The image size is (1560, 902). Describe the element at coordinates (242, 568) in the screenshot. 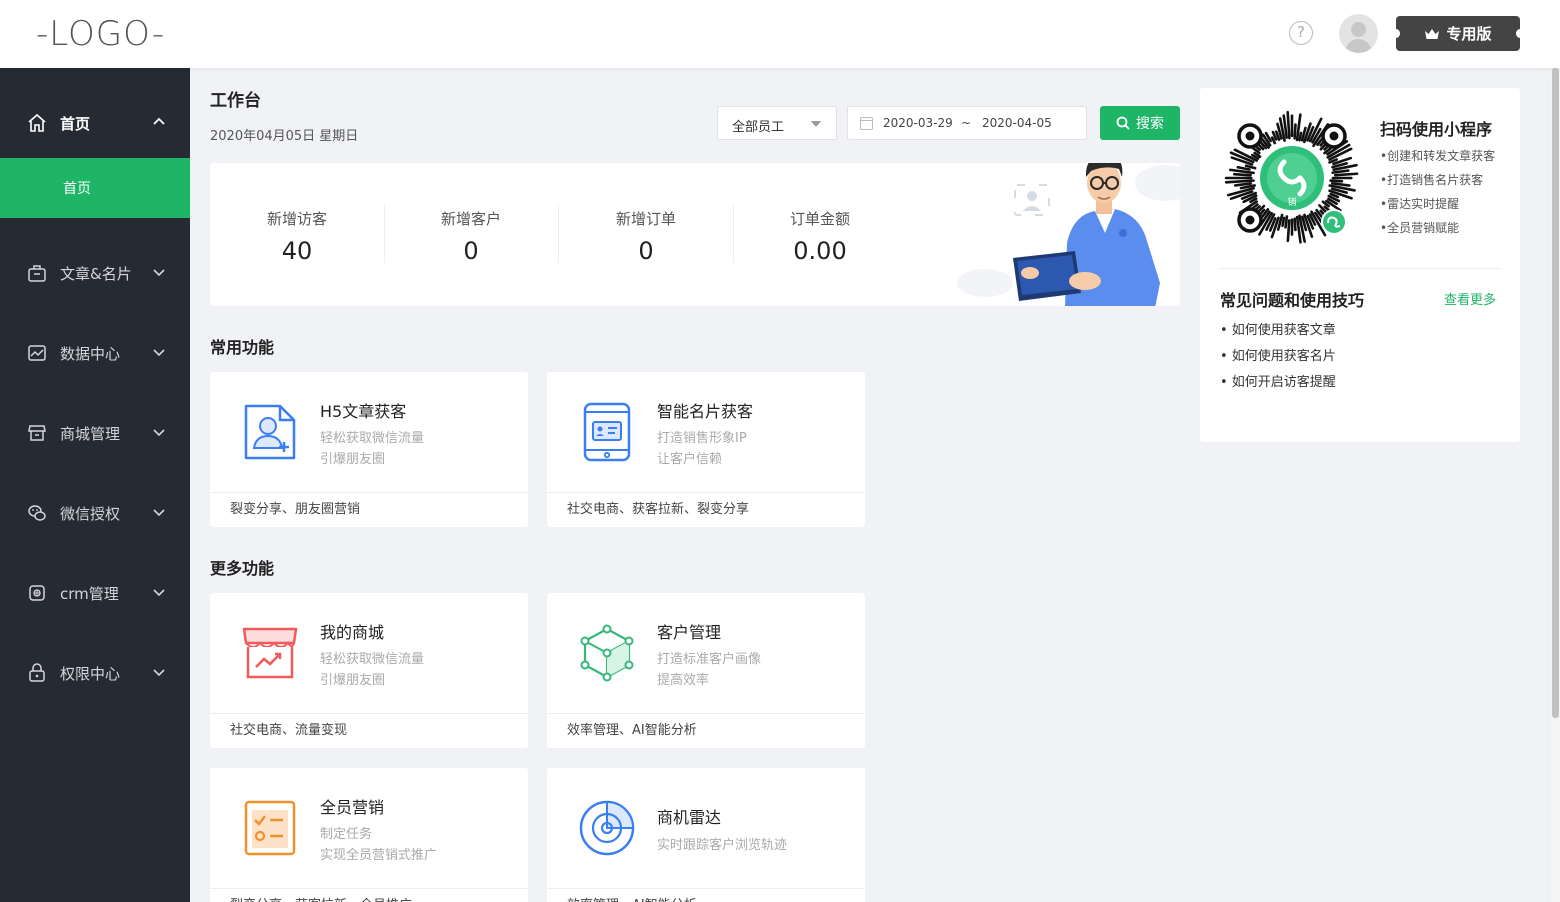

I see `section-title-more: 更多功能` at that location.